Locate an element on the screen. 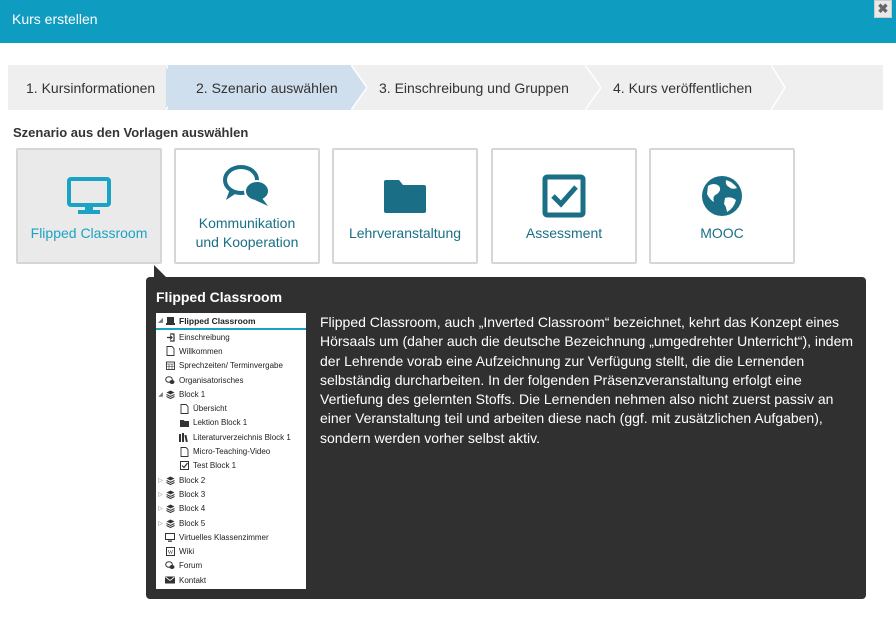 The height and width of the screenshot is (632, 896). calendar-icon is located at coordinates (170, 366).